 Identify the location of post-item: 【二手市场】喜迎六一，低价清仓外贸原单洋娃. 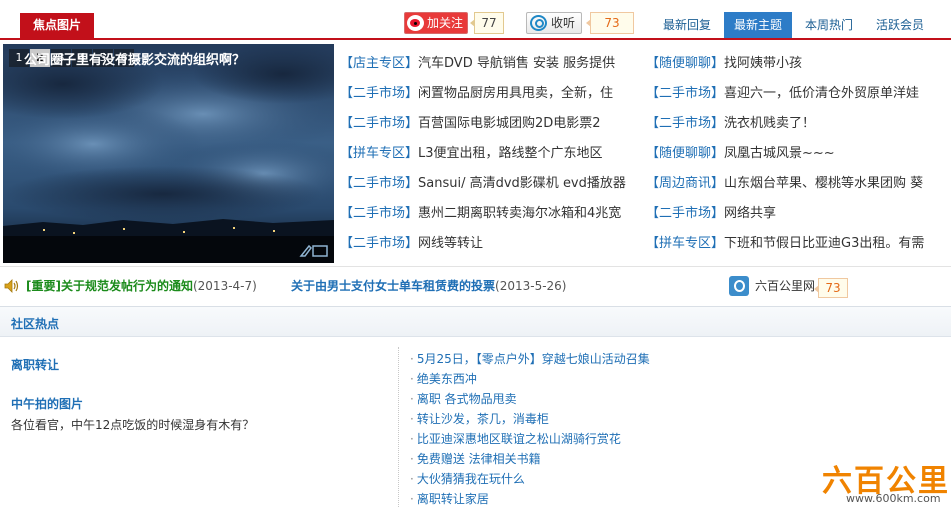
(798, 94).